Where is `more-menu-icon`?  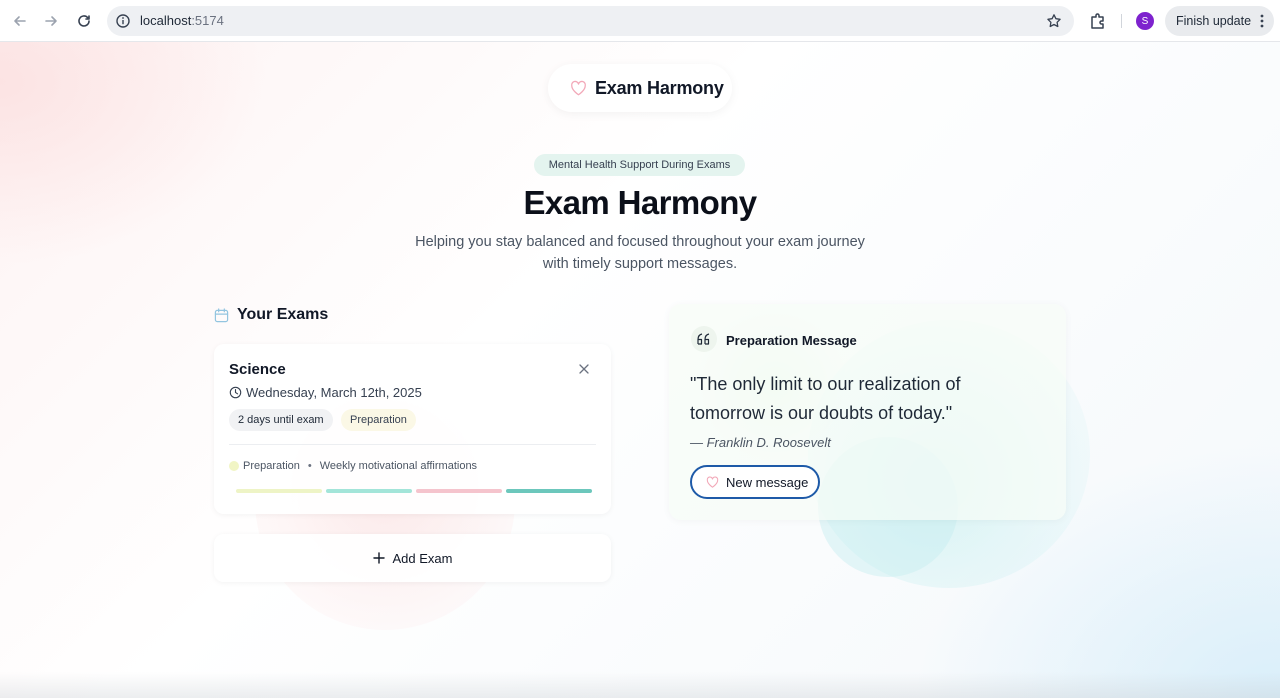
more-menu-icon is located at coordinates (1262, 21).